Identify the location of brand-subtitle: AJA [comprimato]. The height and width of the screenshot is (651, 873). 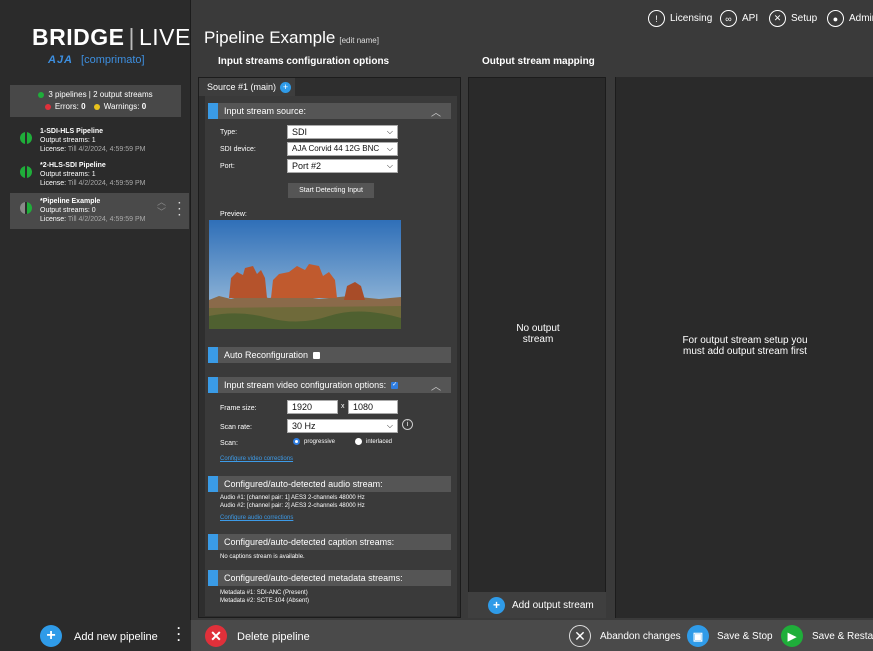
(96, 60).